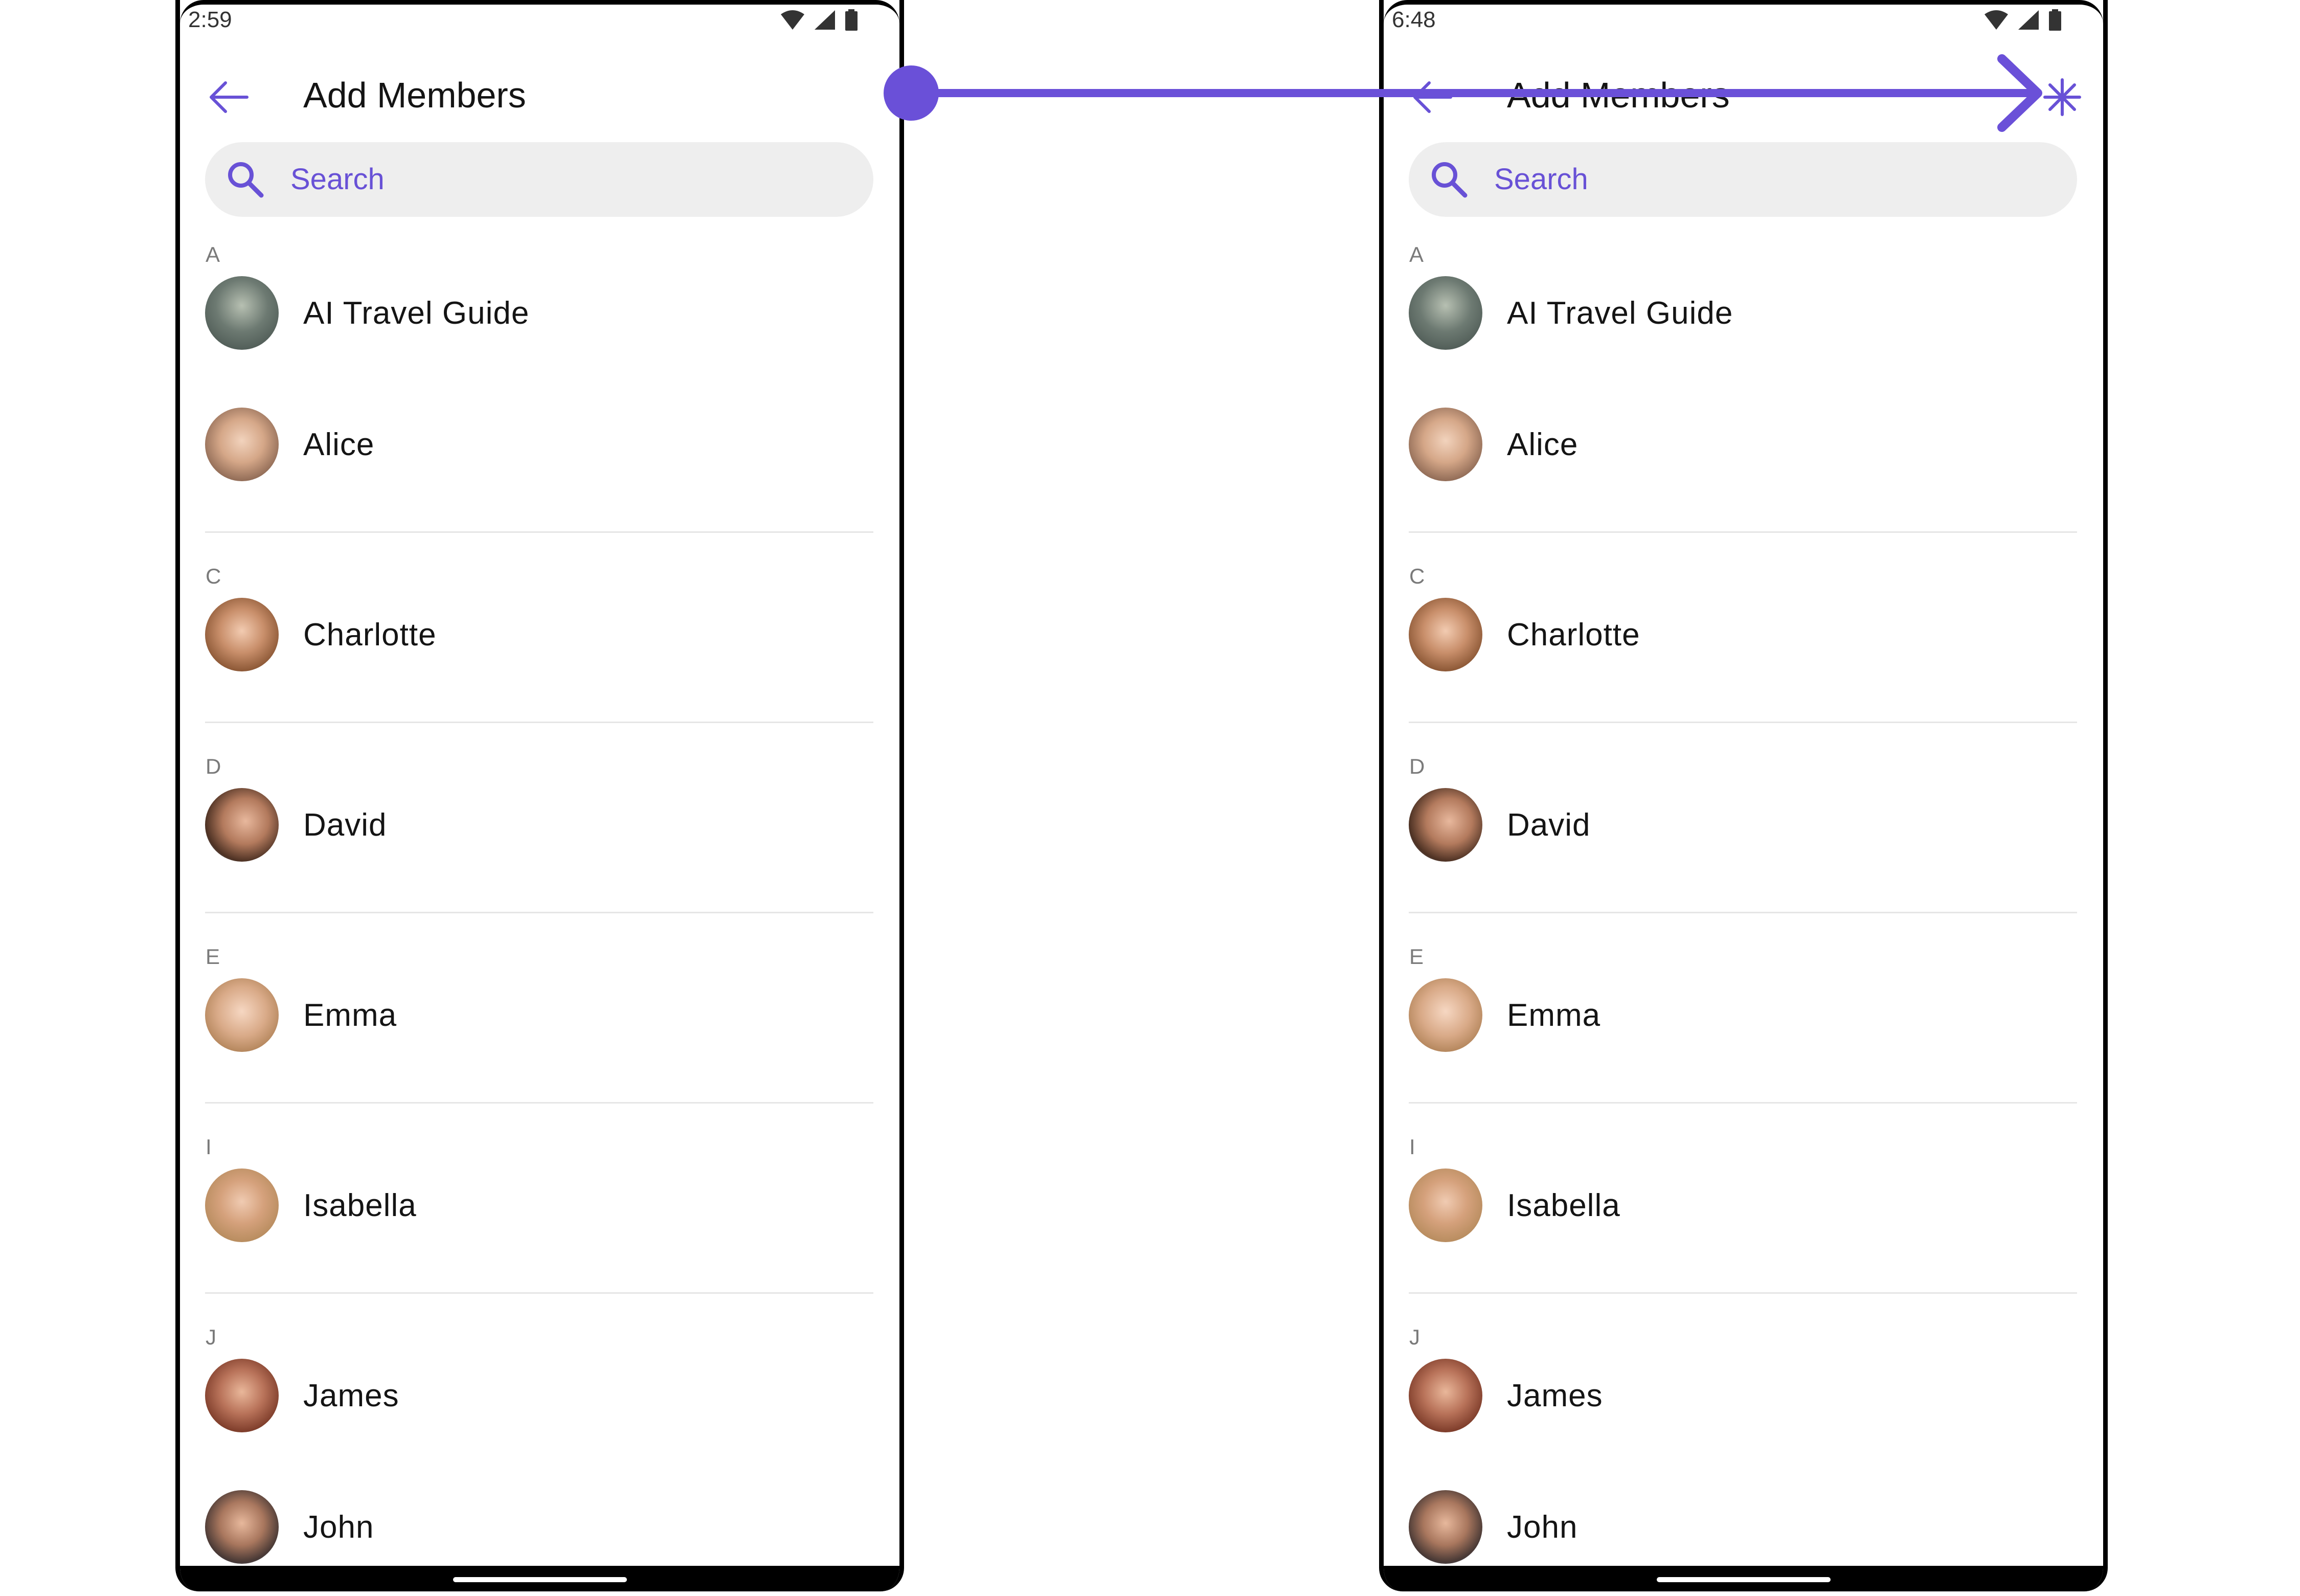  I want to click on status-time: 6:48, so click(1414, 20).